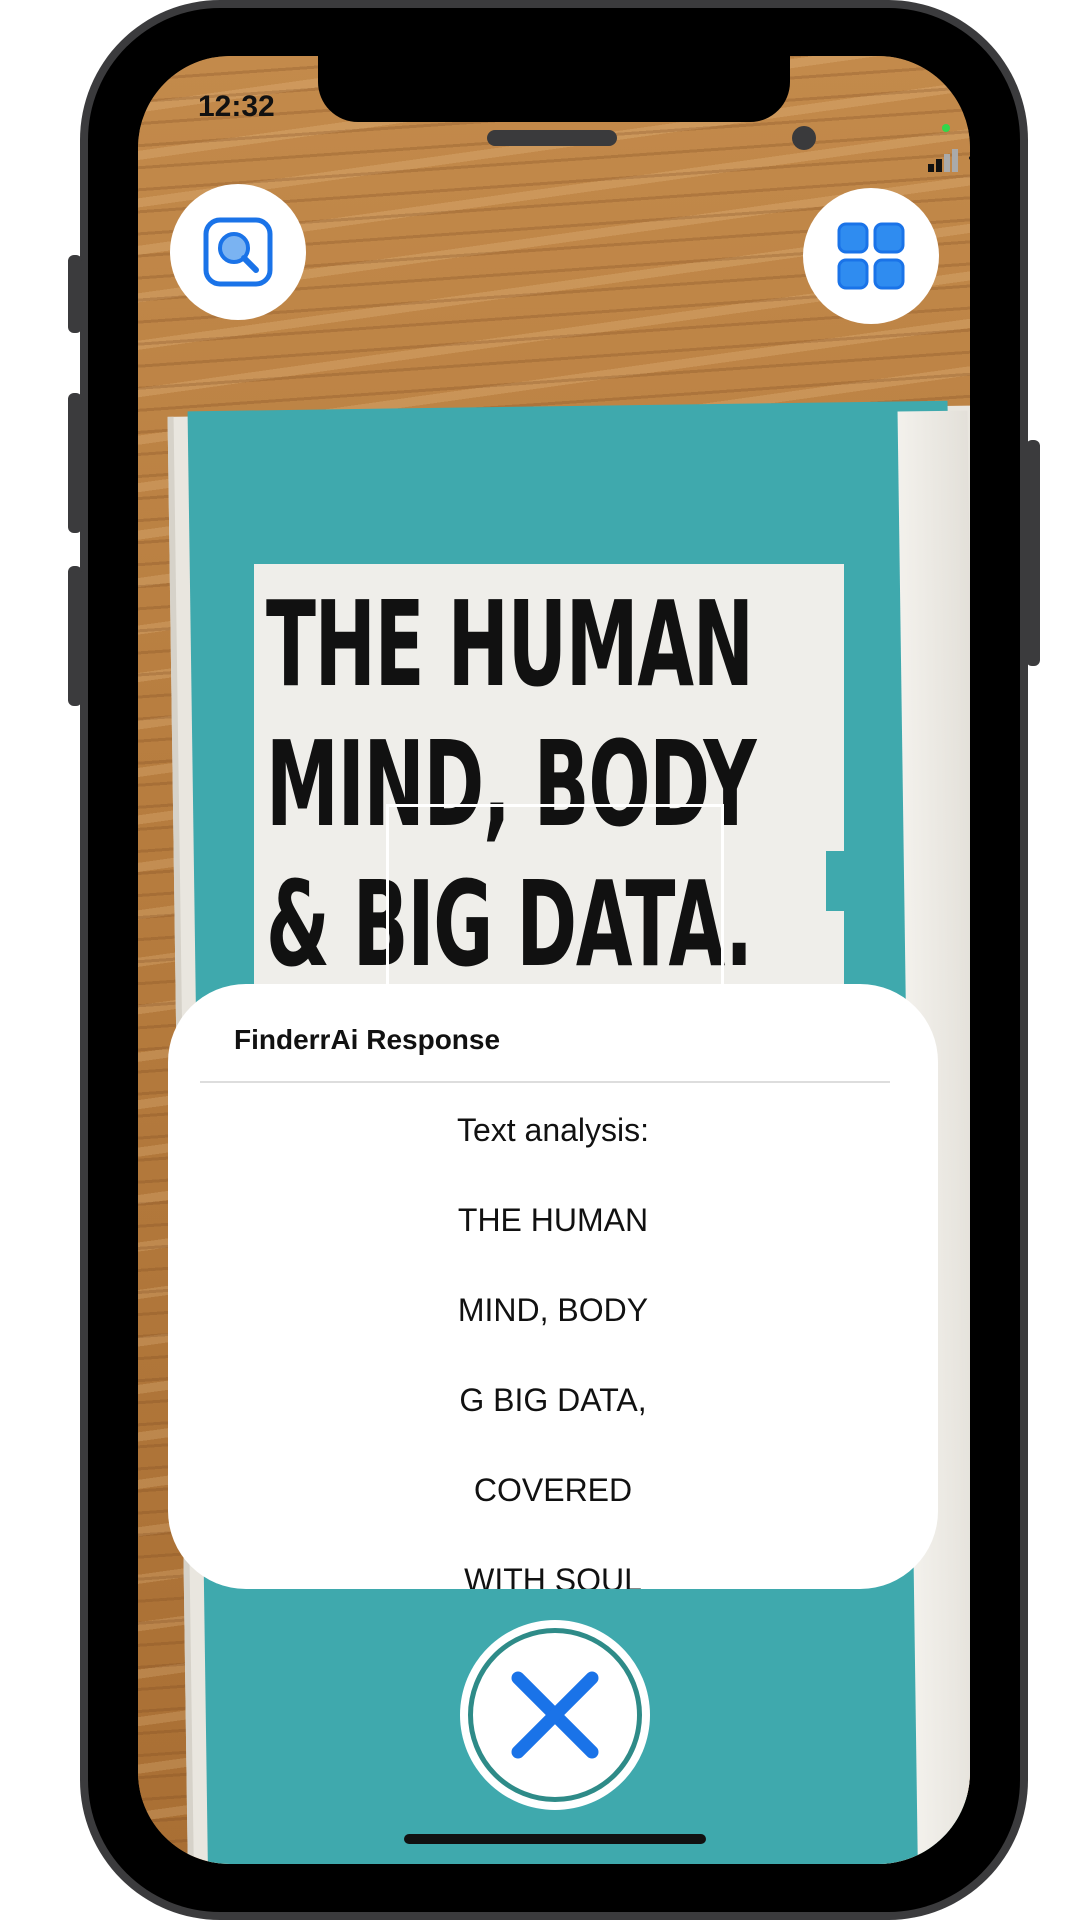 The width and height of the screenshot is (1080, 1920). What do you see at coordinates (946, 128) in the screenshot?
I see `camera-in-use-indicator` at bounding box center [946, 128].